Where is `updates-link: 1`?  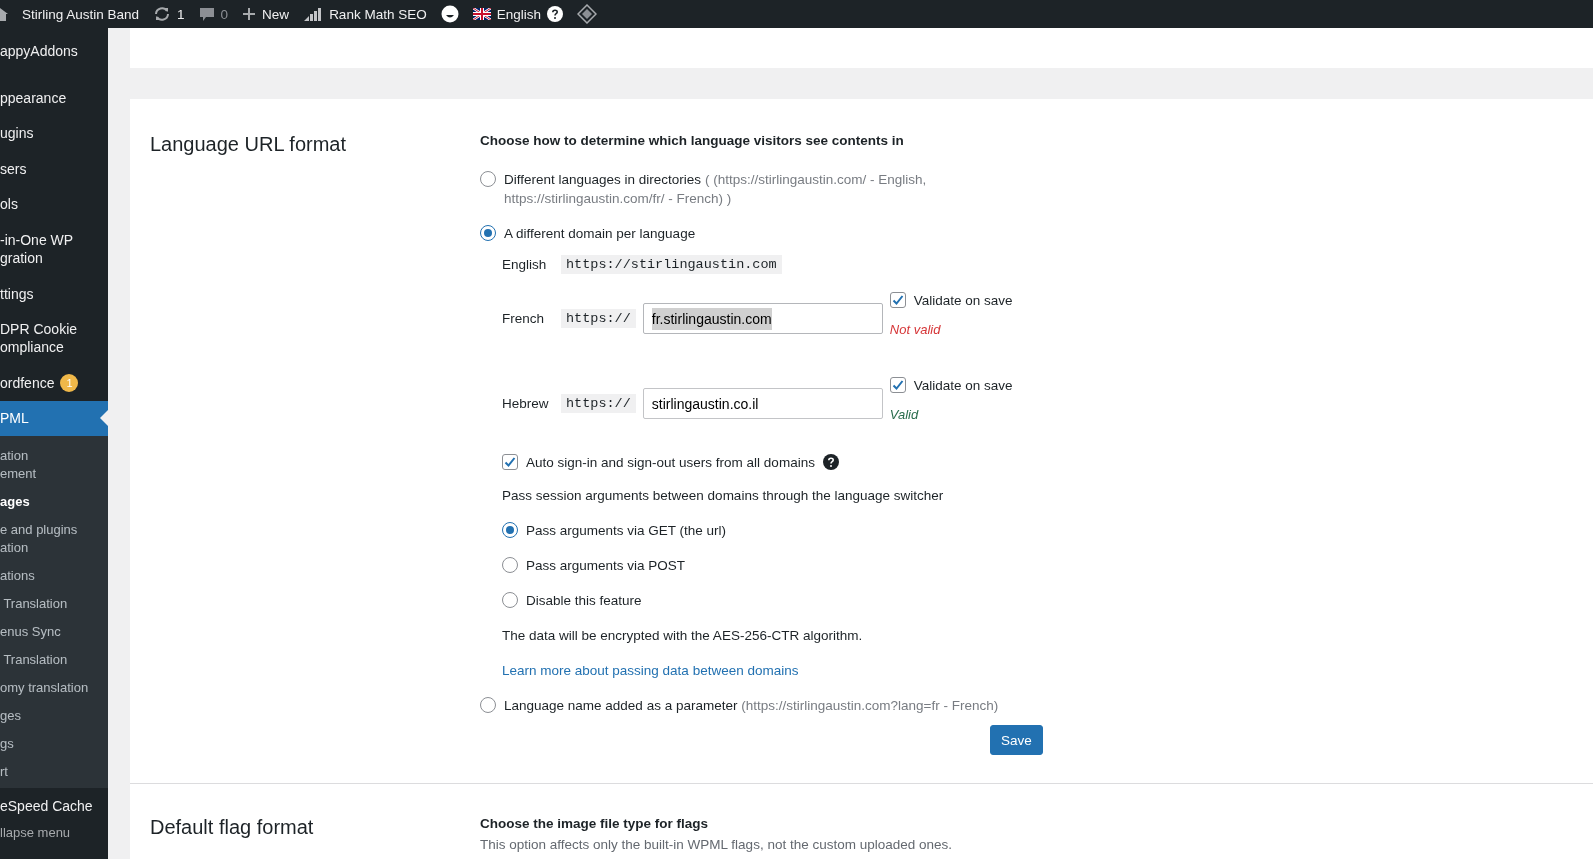 updates-link: 1 is located at coordinates (169, 14).